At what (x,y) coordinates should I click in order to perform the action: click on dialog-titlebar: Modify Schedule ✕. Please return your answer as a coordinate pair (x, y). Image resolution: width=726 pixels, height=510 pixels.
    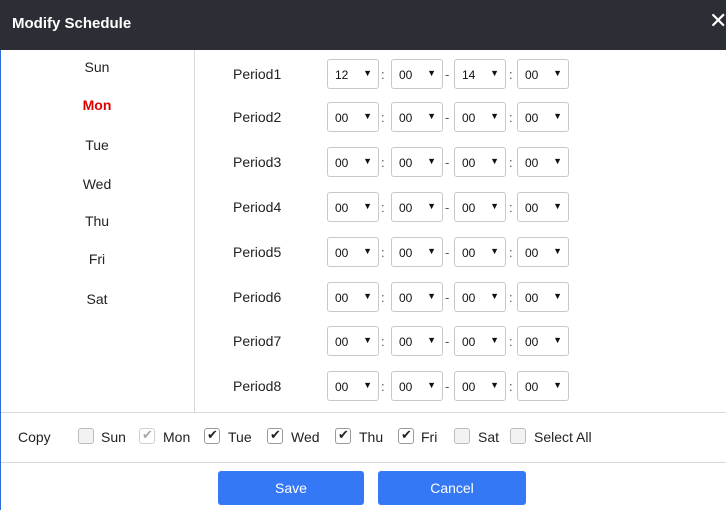
    Looking at the image, I should click on (363, 25).